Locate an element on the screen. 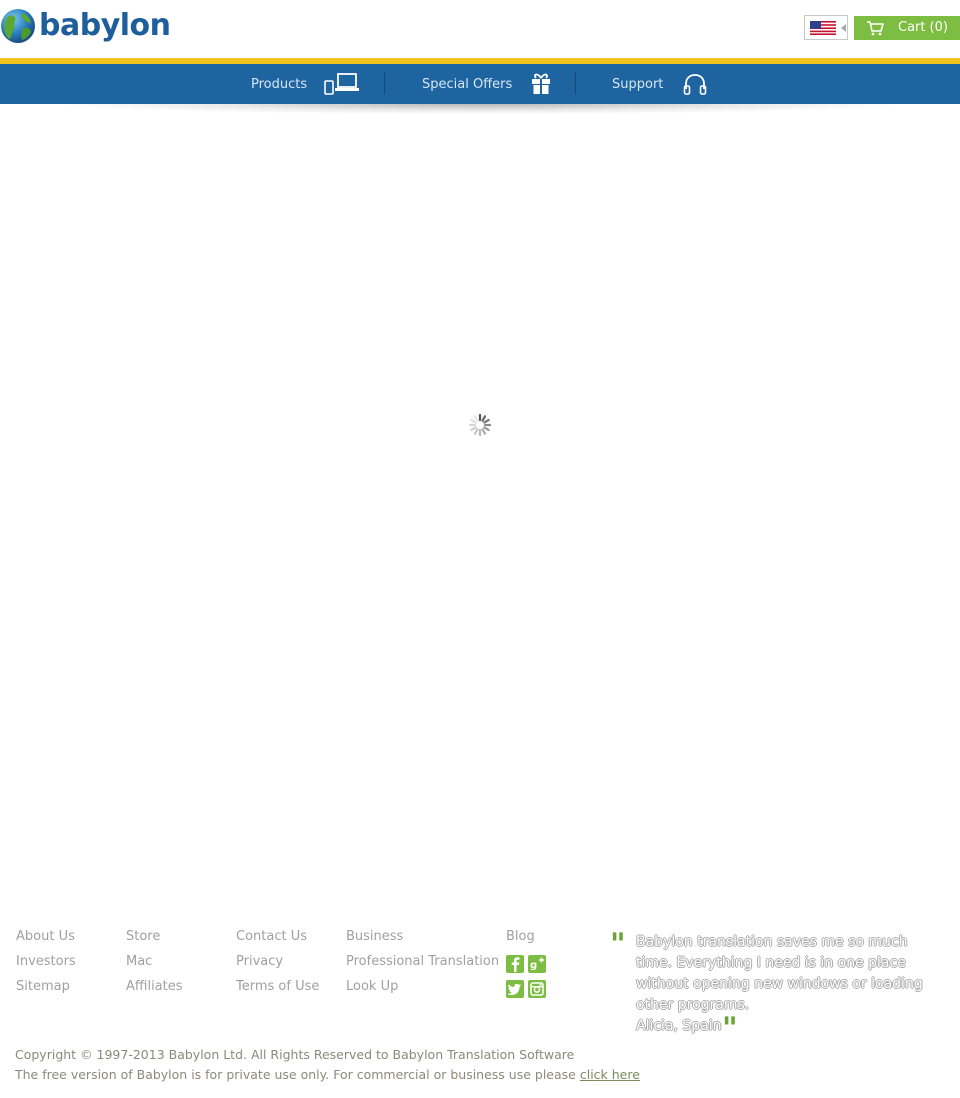 Image resolution: width=960 pixels, height=1098 pixels. main-nav: Products Special Offers Support is located at coordinates (480, 84).